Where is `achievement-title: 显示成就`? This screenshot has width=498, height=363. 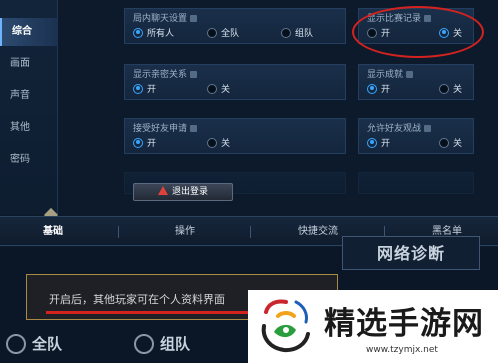 achievement-title: 显示成就 is located at coordinates (390, 73).